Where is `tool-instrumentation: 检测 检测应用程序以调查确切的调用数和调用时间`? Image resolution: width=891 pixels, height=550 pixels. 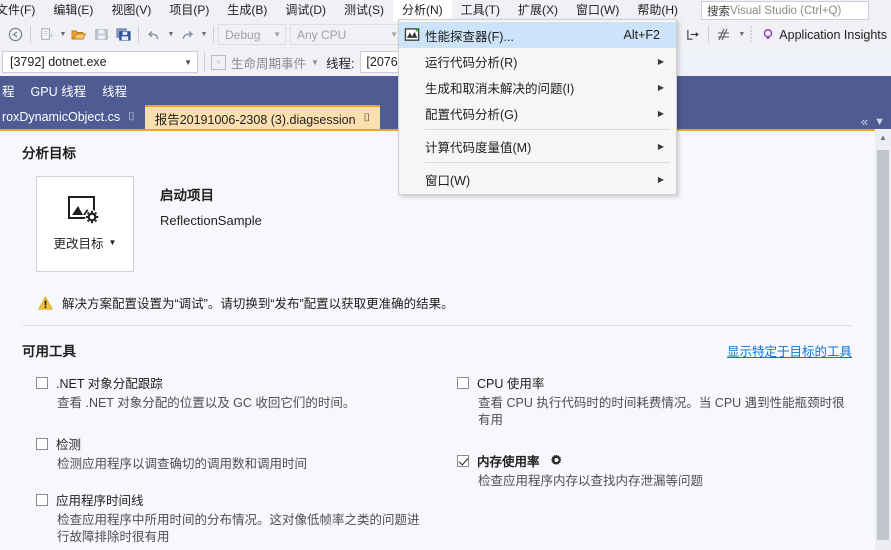
tool-instrumentation: 检测 检测应用程序以调查确切的调用数和调用时间 is located at coordinates (236, 453).